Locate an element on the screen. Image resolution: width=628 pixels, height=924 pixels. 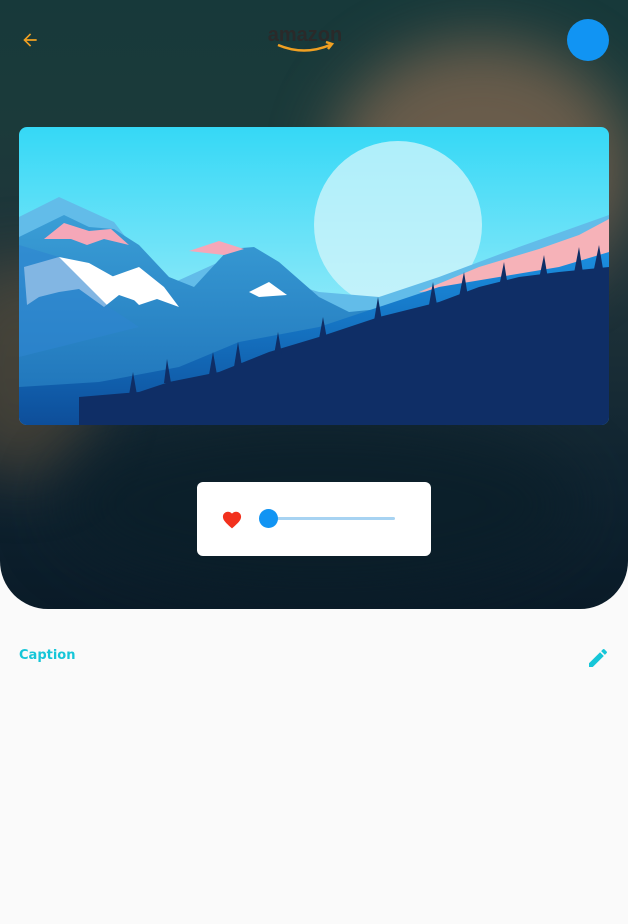
progress-slider is located at coordinates (326, 518).